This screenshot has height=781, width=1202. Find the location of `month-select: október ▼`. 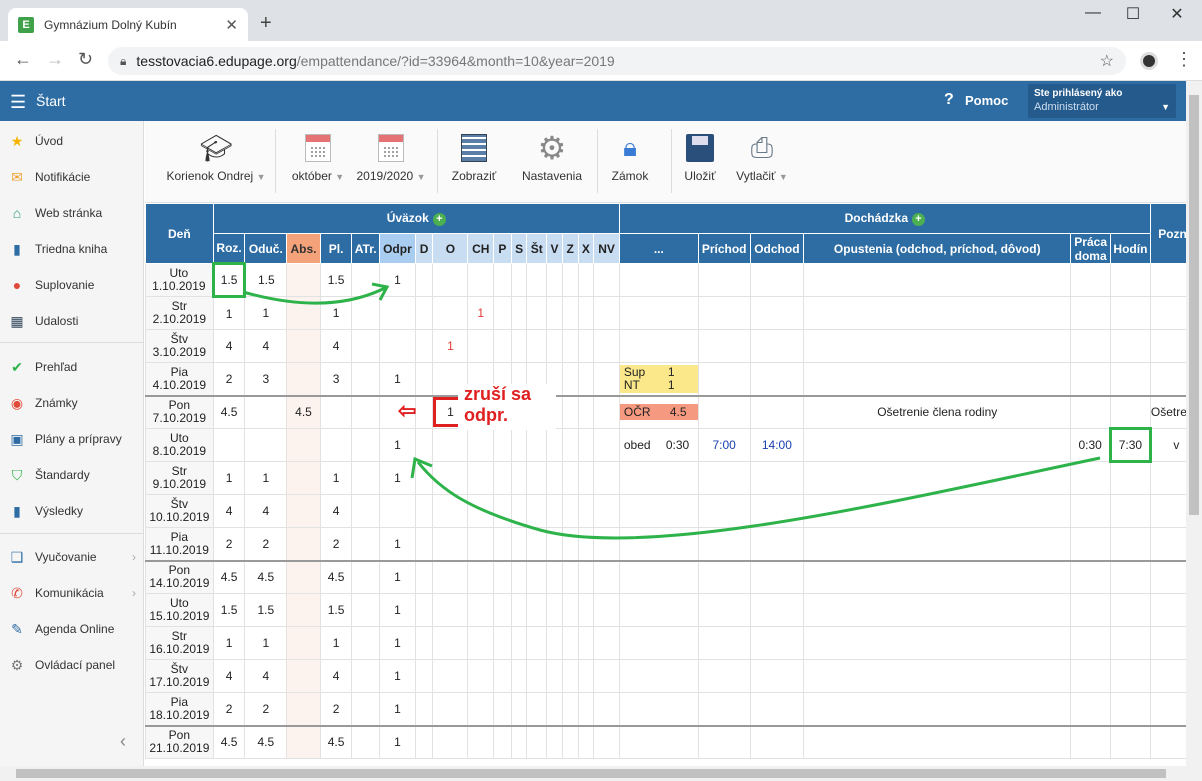

month-select: október ▼ is located at coordinates (318, 157).